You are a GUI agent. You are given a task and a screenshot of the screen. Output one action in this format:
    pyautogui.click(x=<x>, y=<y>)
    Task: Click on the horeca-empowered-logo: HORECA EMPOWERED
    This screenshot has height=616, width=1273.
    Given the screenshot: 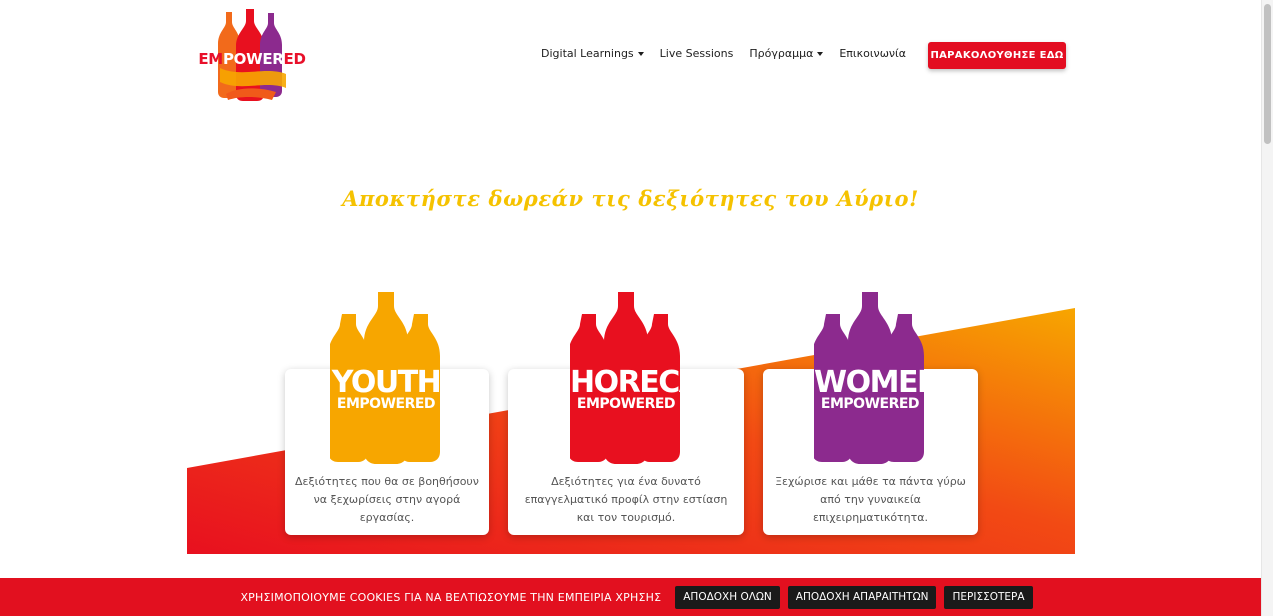 What is the action you would take?
    pyautogui.click(x=635, y=378)
    